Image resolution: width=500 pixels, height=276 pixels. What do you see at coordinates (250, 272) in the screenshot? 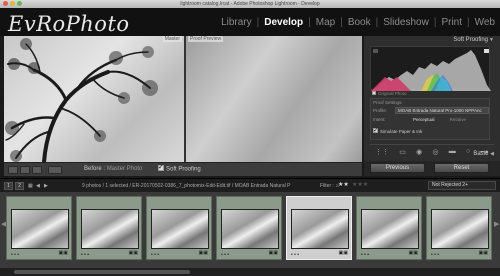
I see `filmstrip-scrollbar` at bounding box center [250, 272].